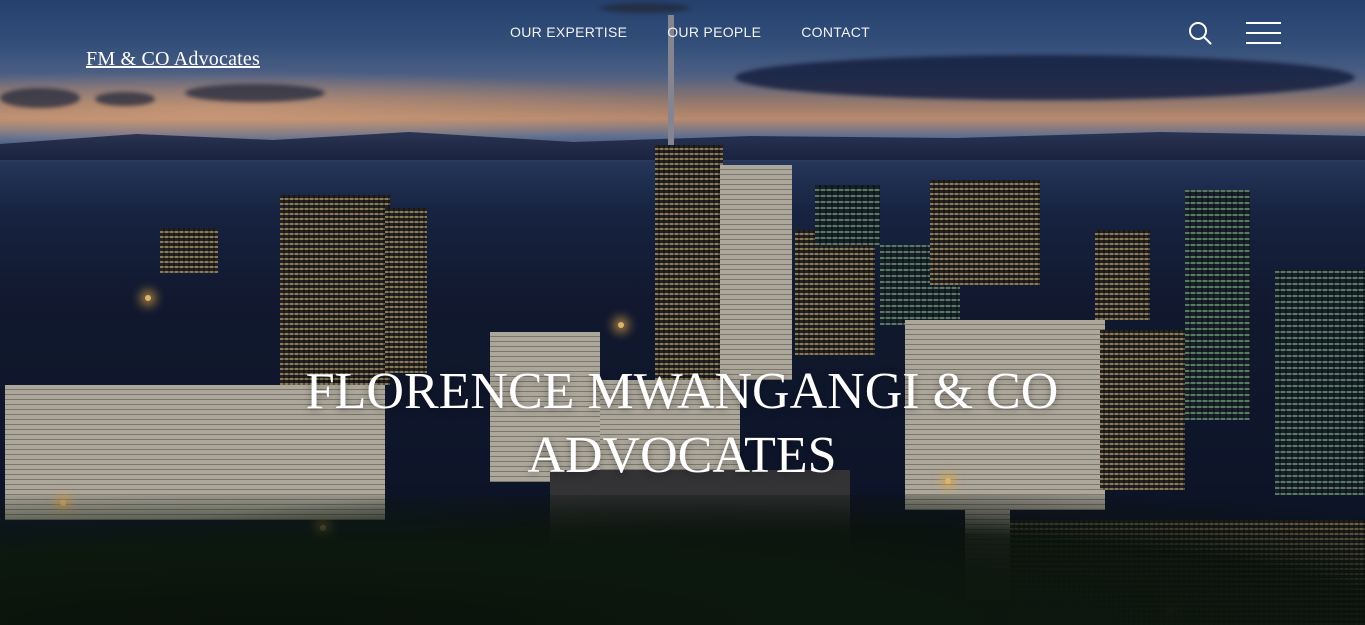 This screenshot has height=625, width=1365. What do you see at coordinates (173, 59) in the screenshot?
I see `brand-logo-link: FM & CO Advocates` at bounding box center [173, 59].